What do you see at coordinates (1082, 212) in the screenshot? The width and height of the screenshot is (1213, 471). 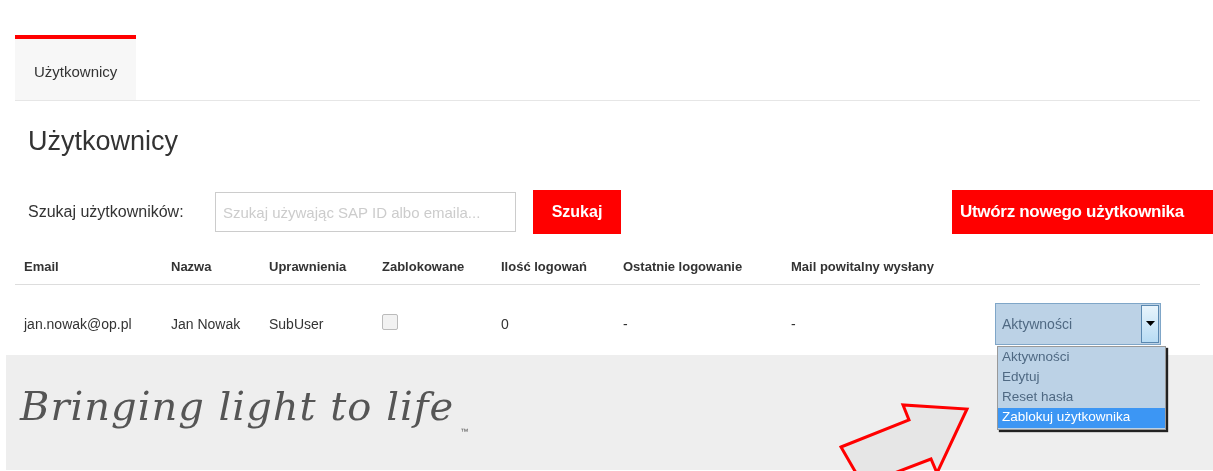 I see `create-user-button: Utwórz nowego użytkownika` at bounding box center [1082, 212].